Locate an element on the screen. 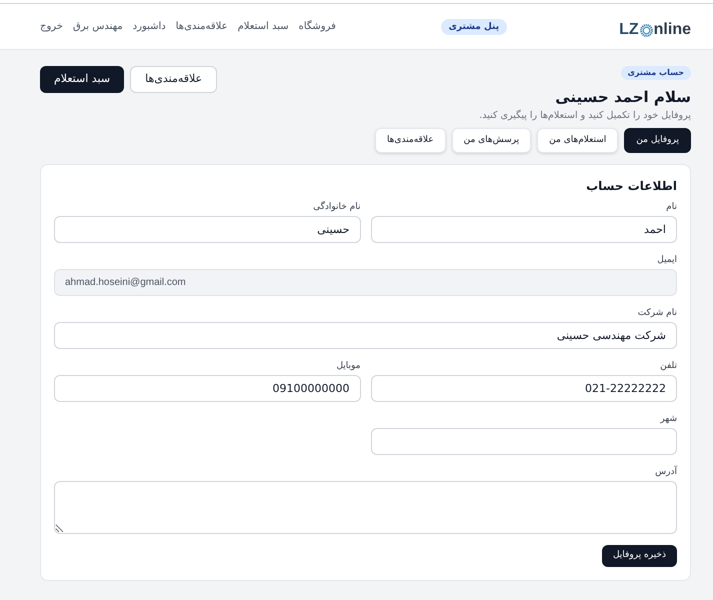  field-label: تلفن is located at coordinates (668, 366).